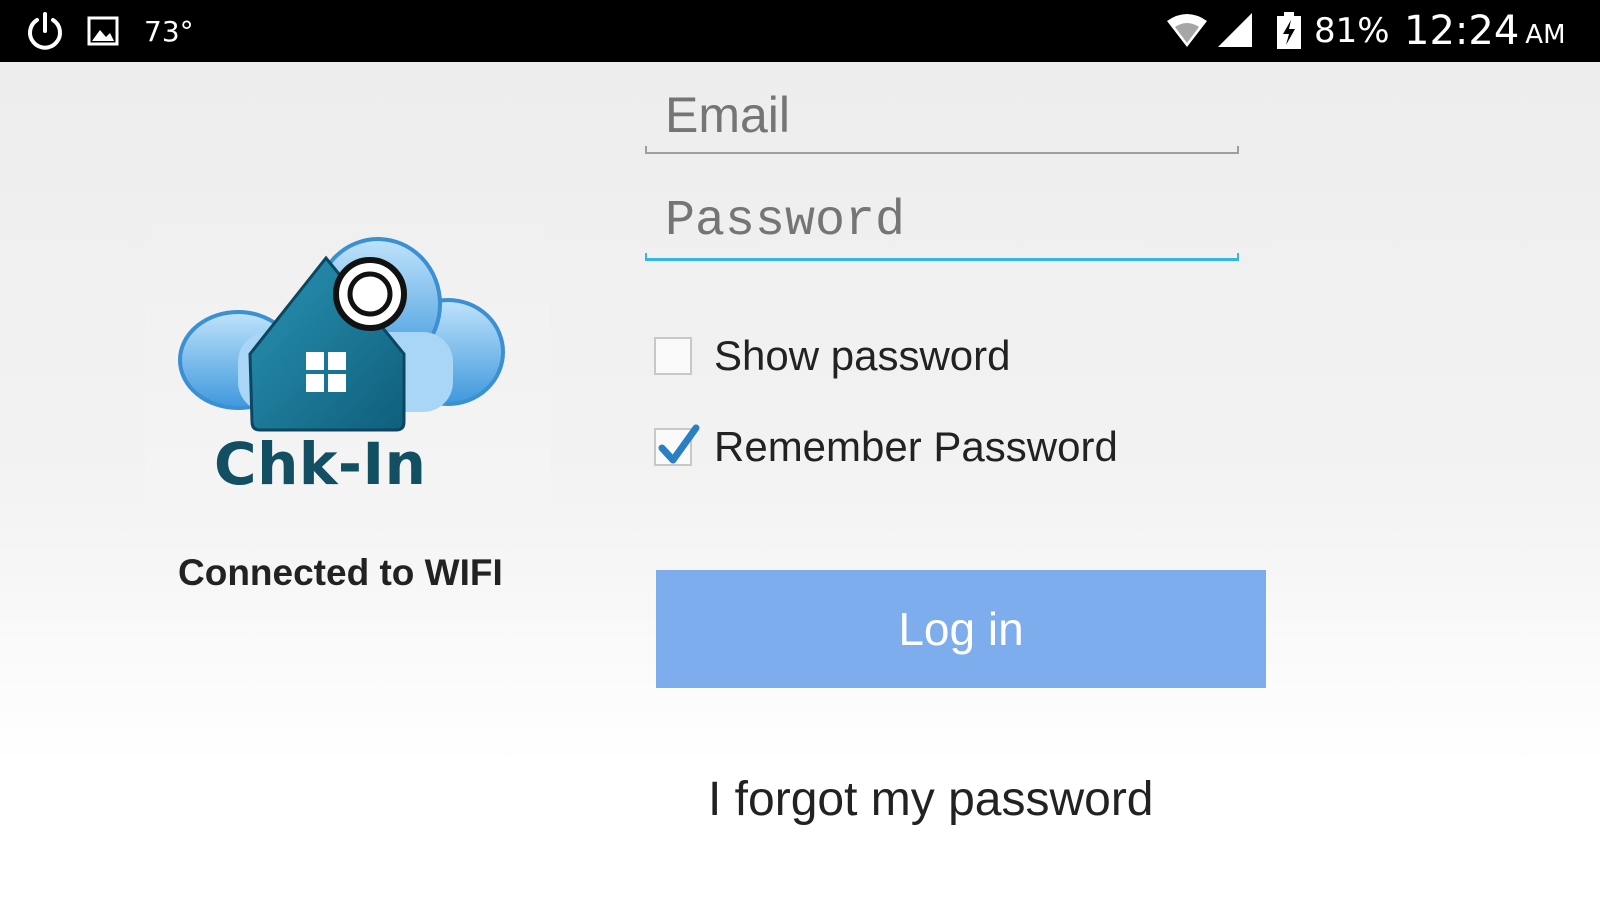  What do you see at coordinates (916, 447) in the screenshot?
I see `remember-password-label: Remember Password` at bounding box center [916, 447].